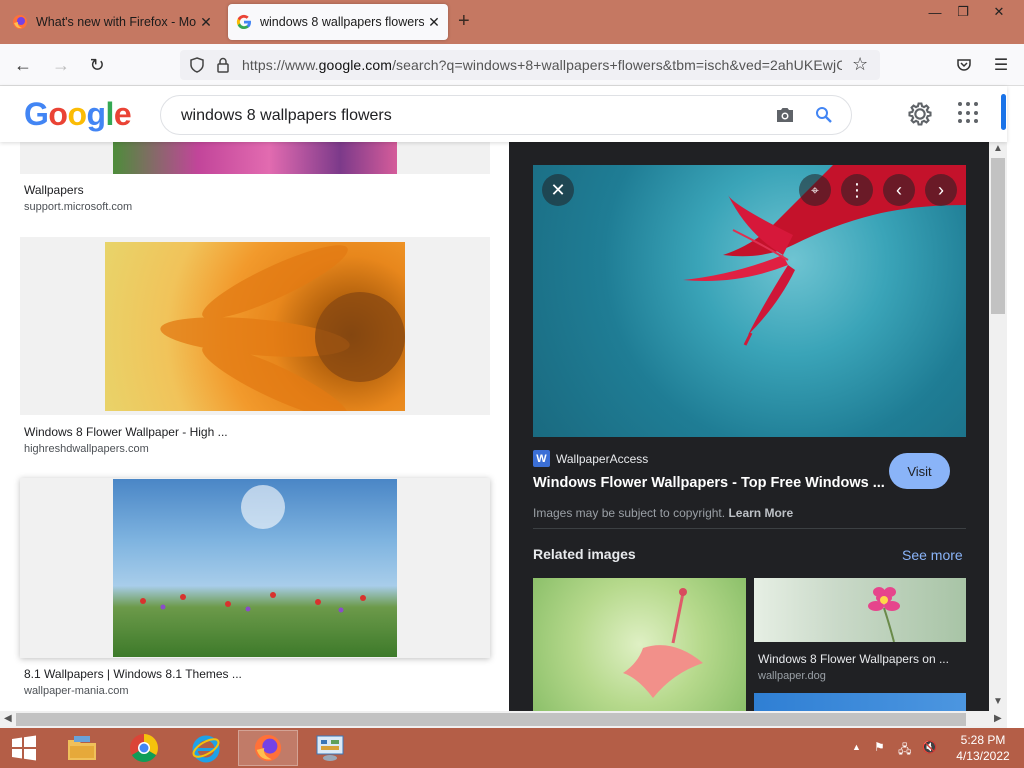 Image resolution: width=1024 pixels, height=768 pixels. What do you see at coordinates (1003, 112) in the screenshot?
I see `account-indicator` at bounding box center [1003, 112].